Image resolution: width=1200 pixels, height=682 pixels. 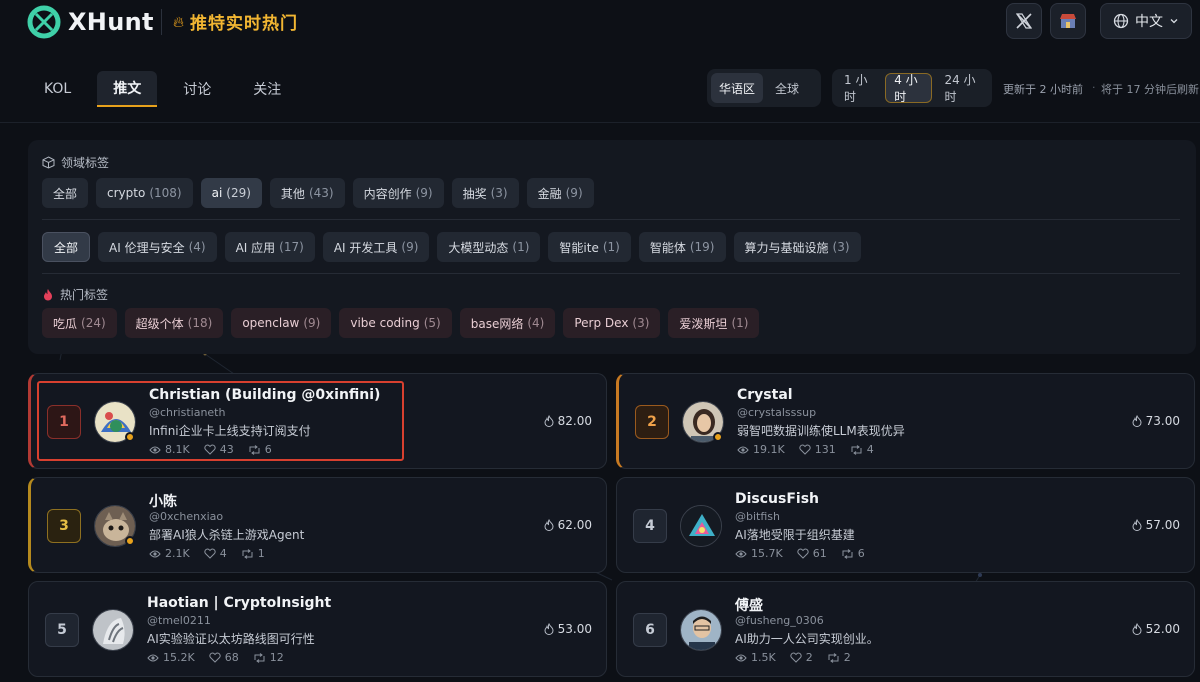 What do you see at coordinates (64, 526) in the screenshot?
I see `rank-badge: 3` at bounding box center [64, 526].